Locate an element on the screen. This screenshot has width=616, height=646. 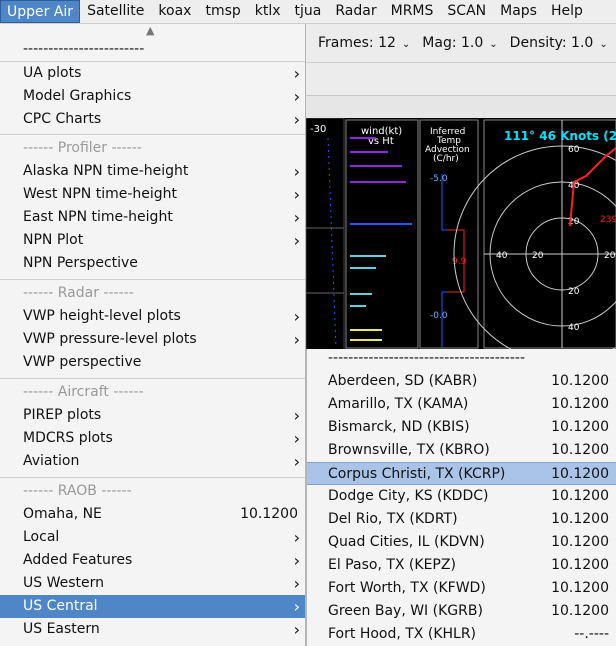
station-item: Dodge City, KS (KDDC) 10.1200 is located at coordinates (461, 496).